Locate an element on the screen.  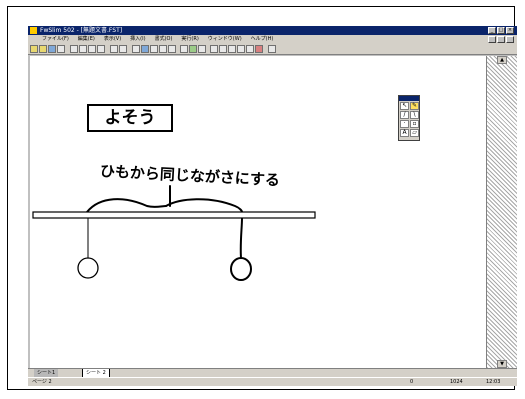
palette-titlebar is located at coordinates (409, 98).